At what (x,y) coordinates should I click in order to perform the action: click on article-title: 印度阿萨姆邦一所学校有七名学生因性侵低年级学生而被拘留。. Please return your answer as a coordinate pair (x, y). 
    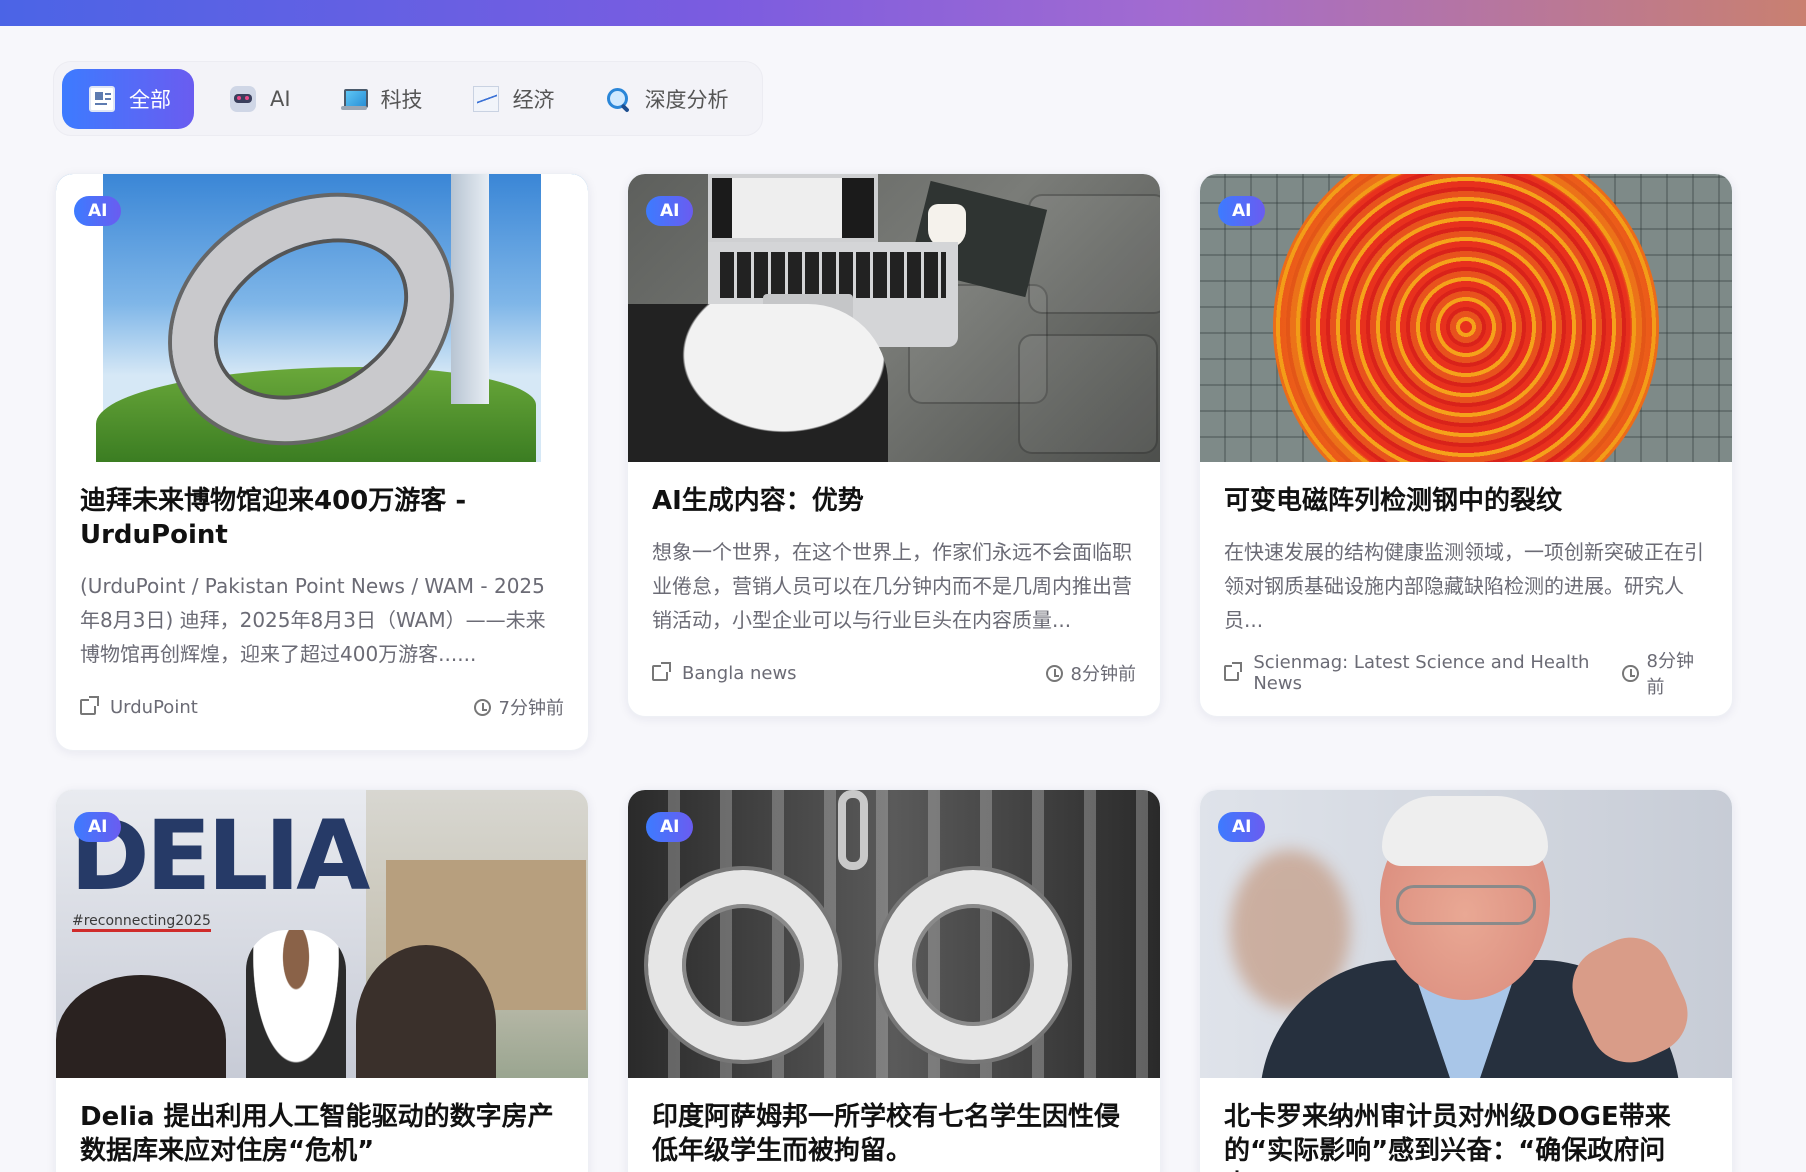
    Looking at the image, I should click on (894, 1134).